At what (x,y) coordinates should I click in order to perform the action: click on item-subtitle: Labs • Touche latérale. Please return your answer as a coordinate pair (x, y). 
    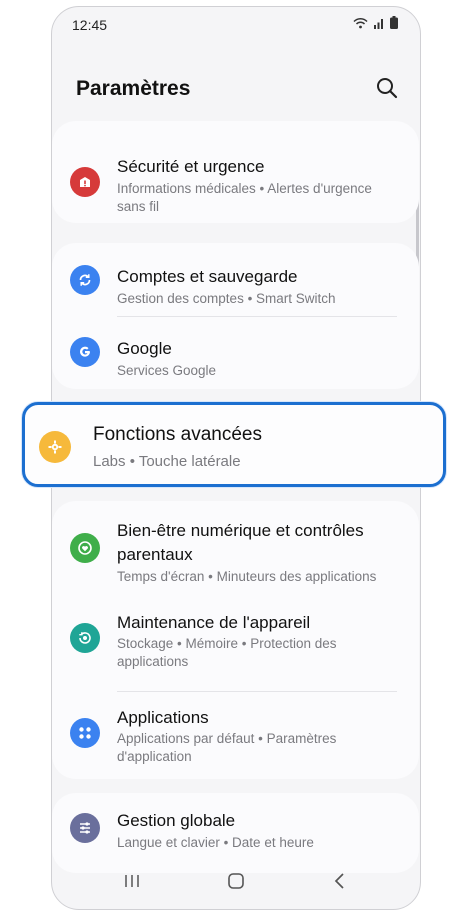
    Looking at the image, I should click on (167, 461).